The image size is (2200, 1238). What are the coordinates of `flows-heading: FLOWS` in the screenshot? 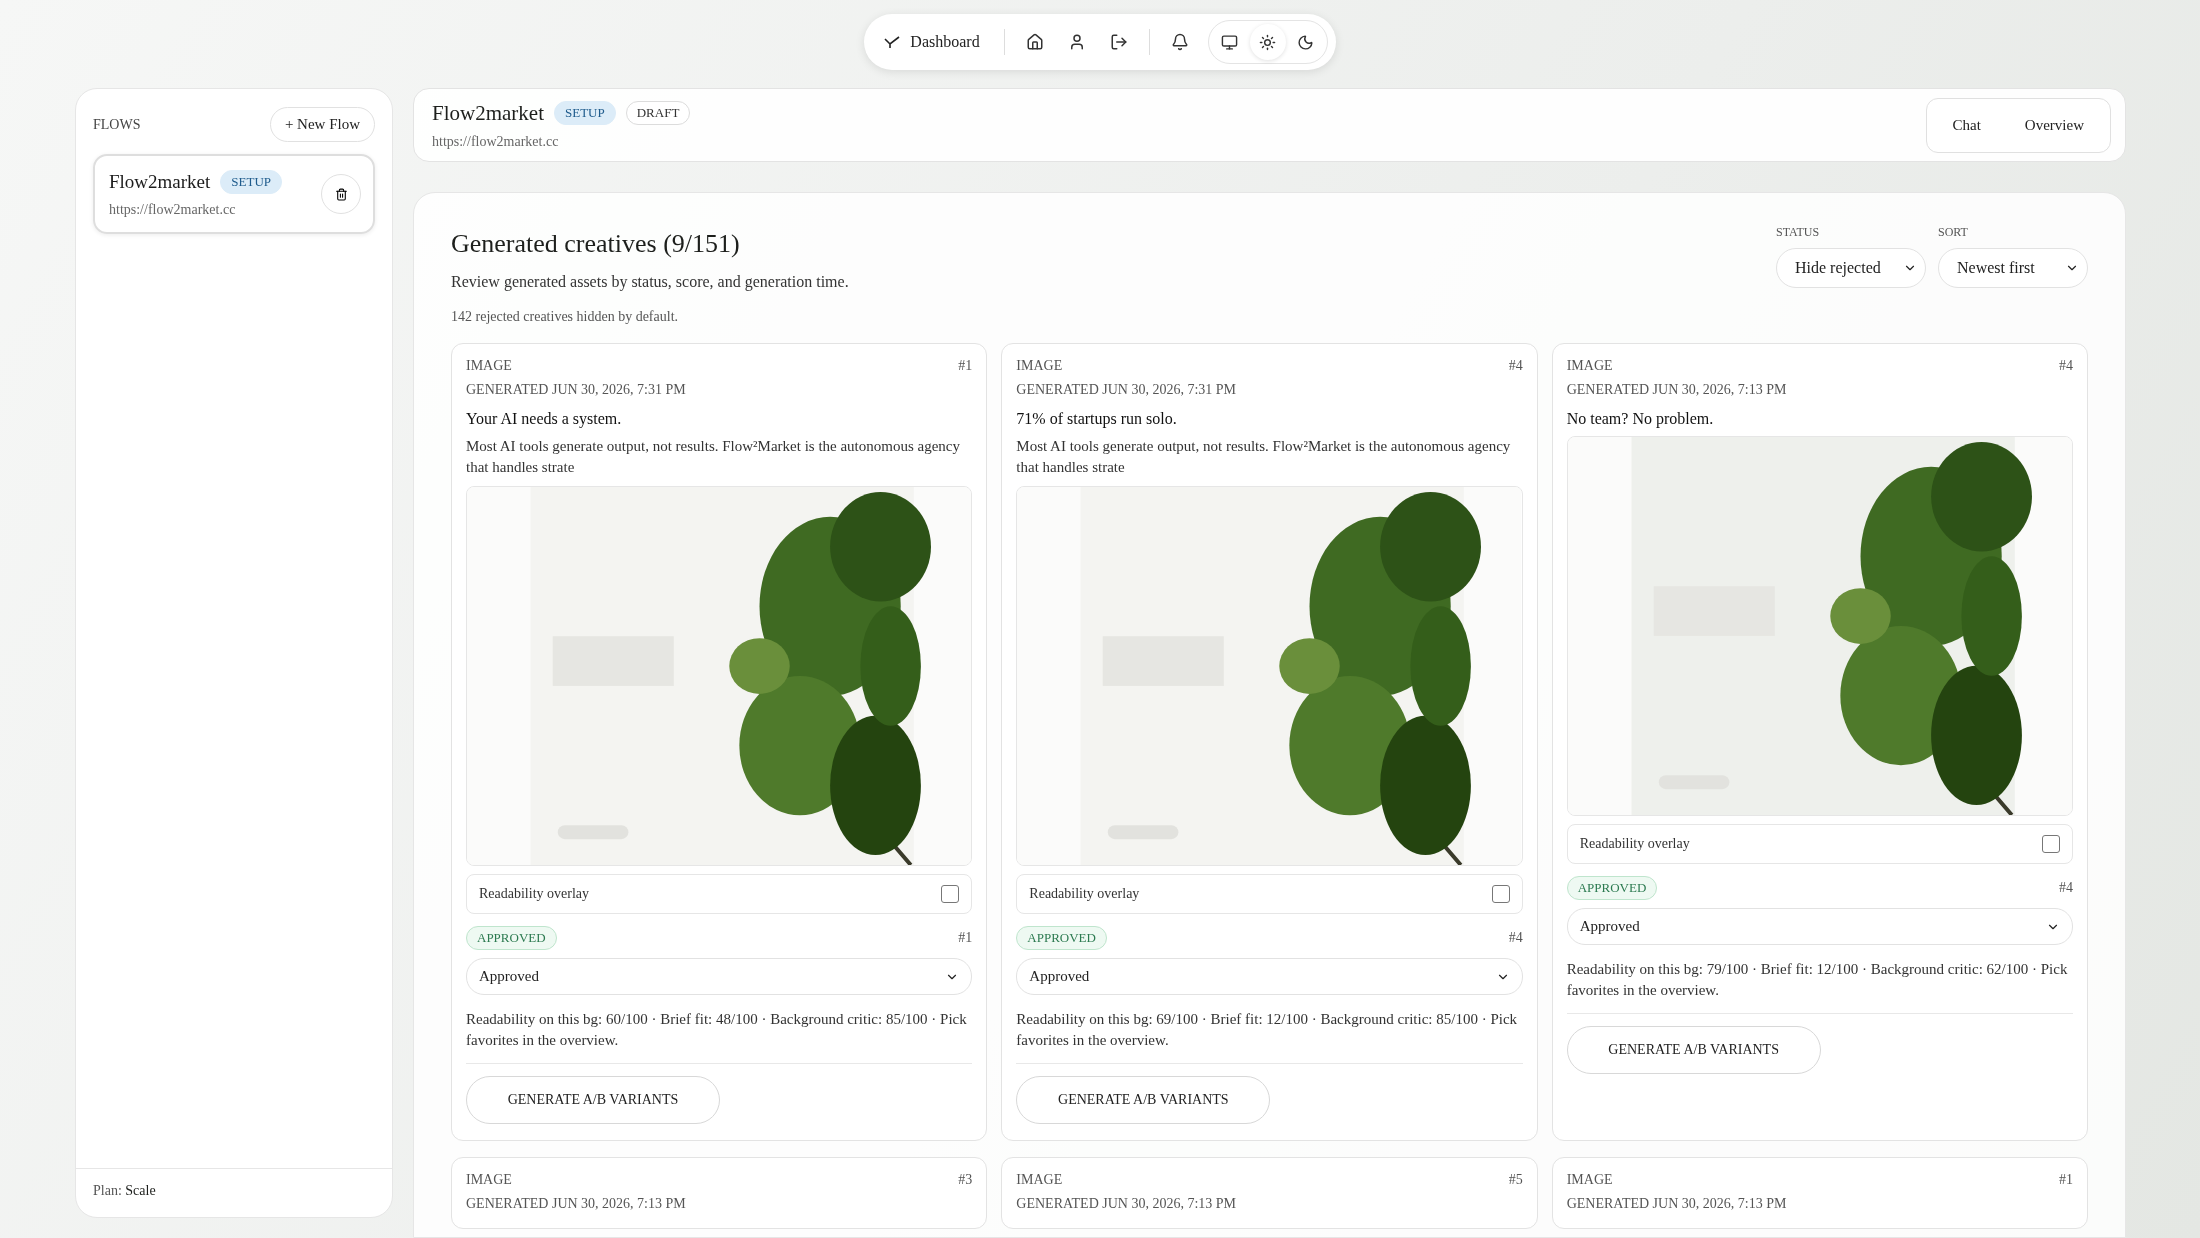 It's located at (117, 124).